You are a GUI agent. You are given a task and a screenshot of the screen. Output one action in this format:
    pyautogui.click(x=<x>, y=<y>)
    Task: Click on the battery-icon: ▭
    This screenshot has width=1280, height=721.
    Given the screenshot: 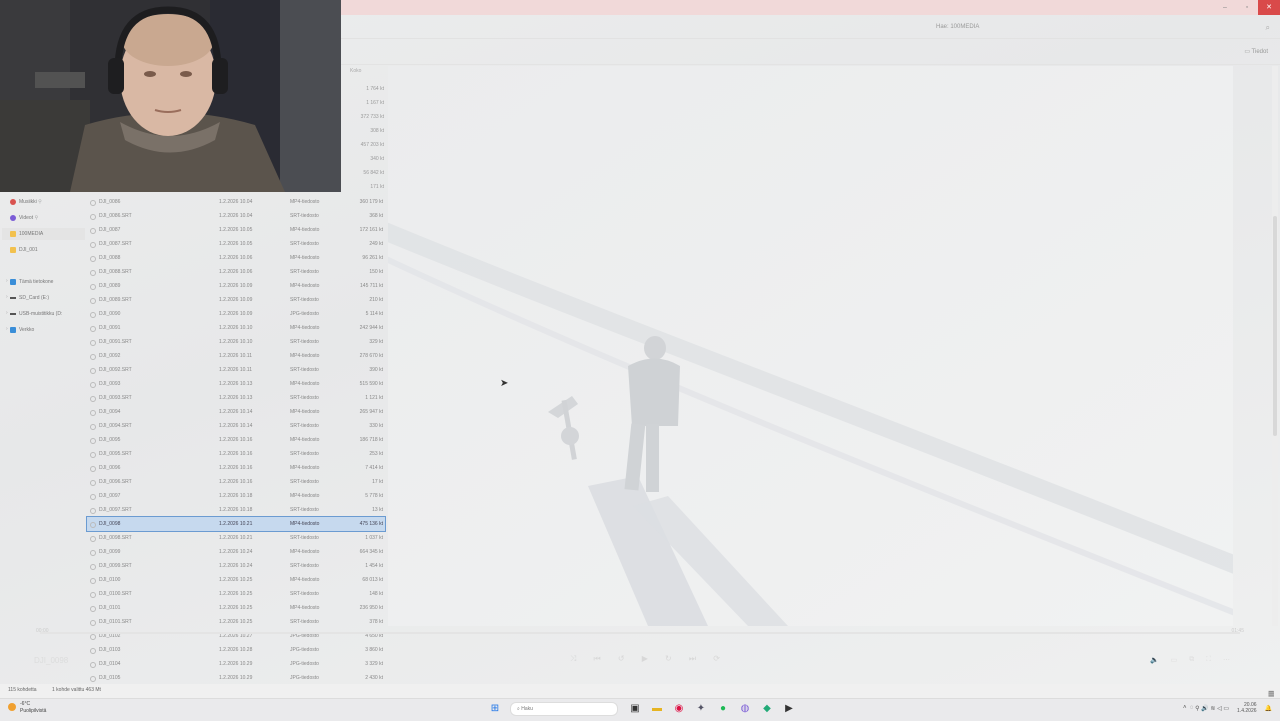 What is the action you would take?
    pyautogui.click(x=1226, y=708)
    